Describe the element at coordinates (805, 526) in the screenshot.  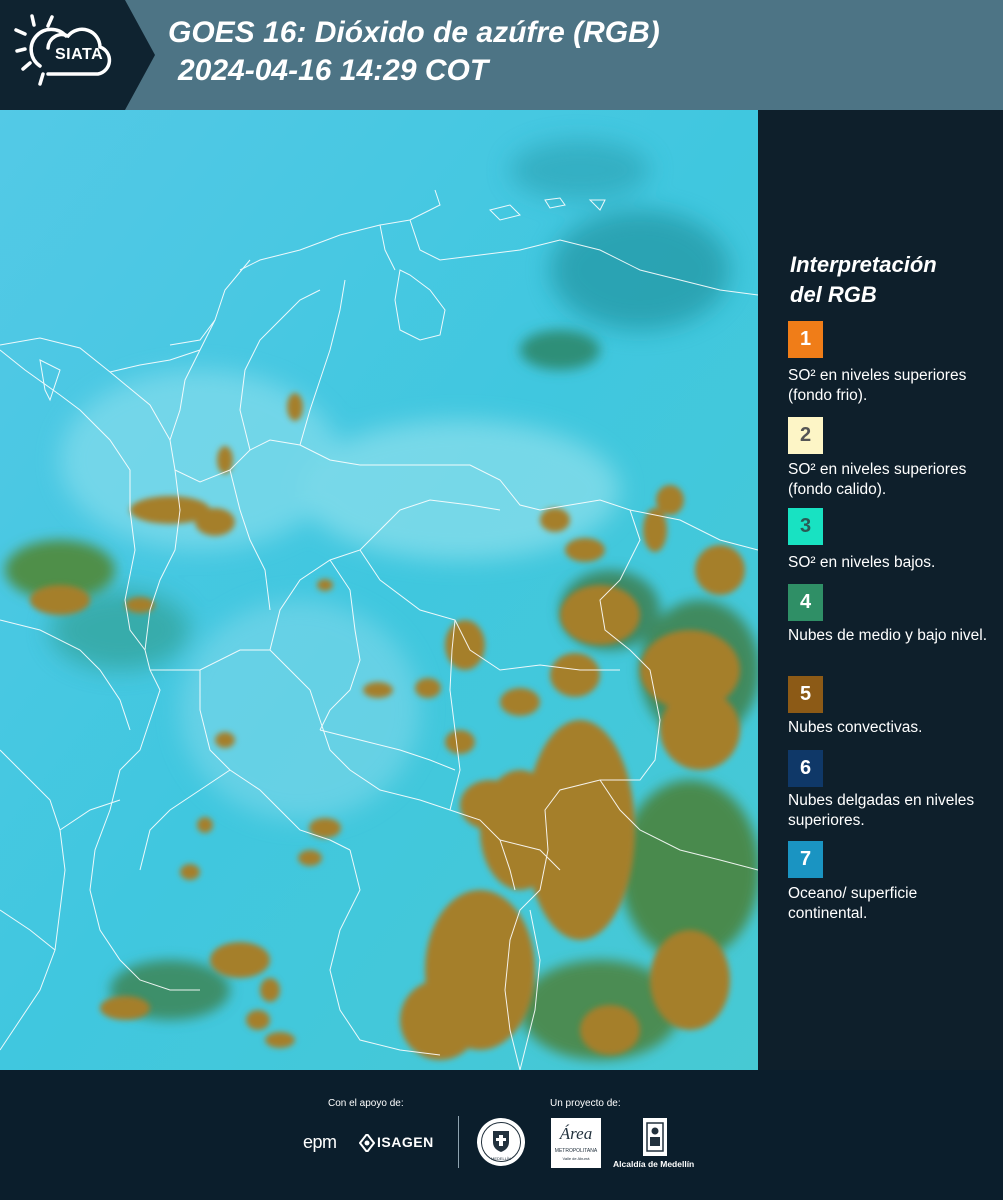
I see `legend-swatch-3: 3` at that location.